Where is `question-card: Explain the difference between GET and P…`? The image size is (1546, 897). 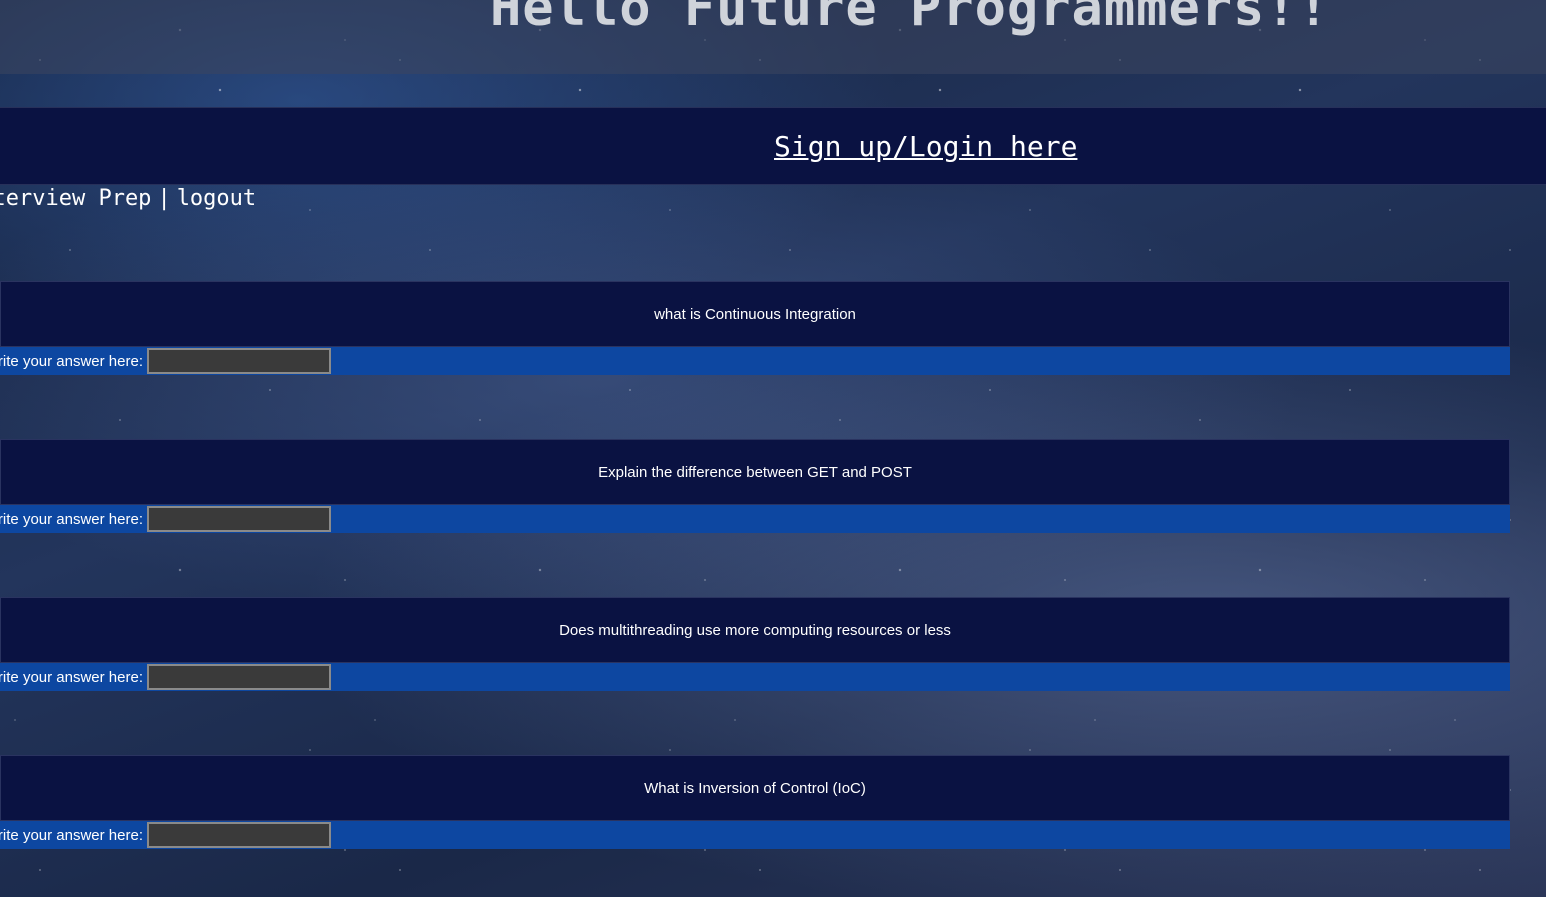
question-card: Explain the difference between GET and P… is located at coordinates (755, 486).